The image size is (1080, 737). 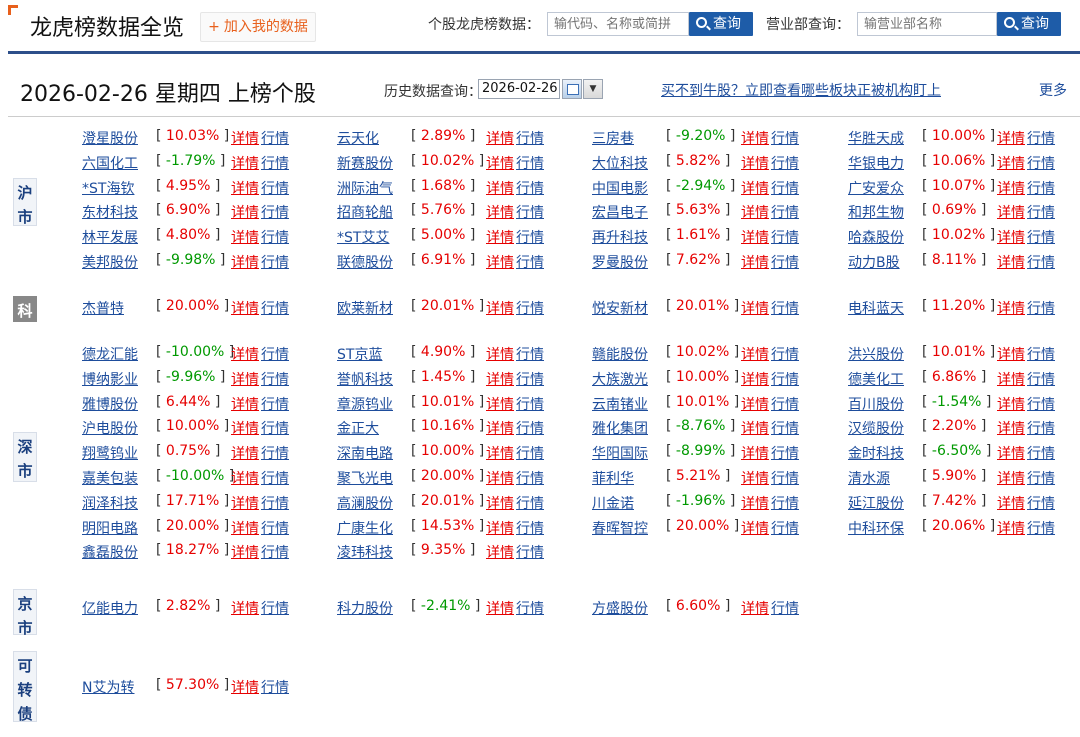 I want to click on branch-search-input, so click(x=927, y=24).